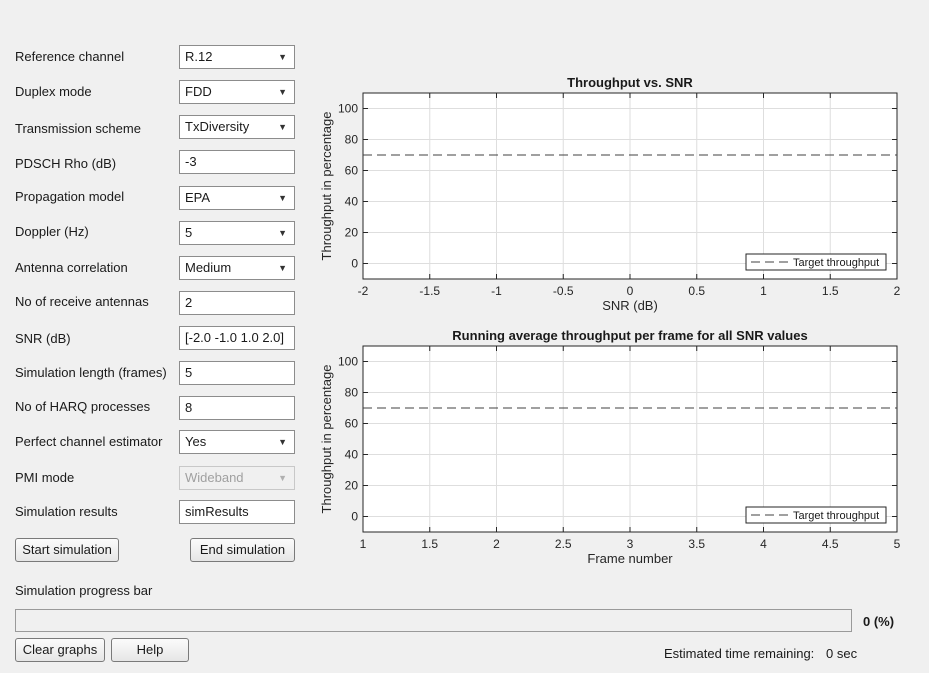 The width and height of the screenshot is (929, 673). What do you see at coordinates (84, 590) in the screenshot?
I see `progress-label: Simulation progress bar` at bounding box center [84, 590].